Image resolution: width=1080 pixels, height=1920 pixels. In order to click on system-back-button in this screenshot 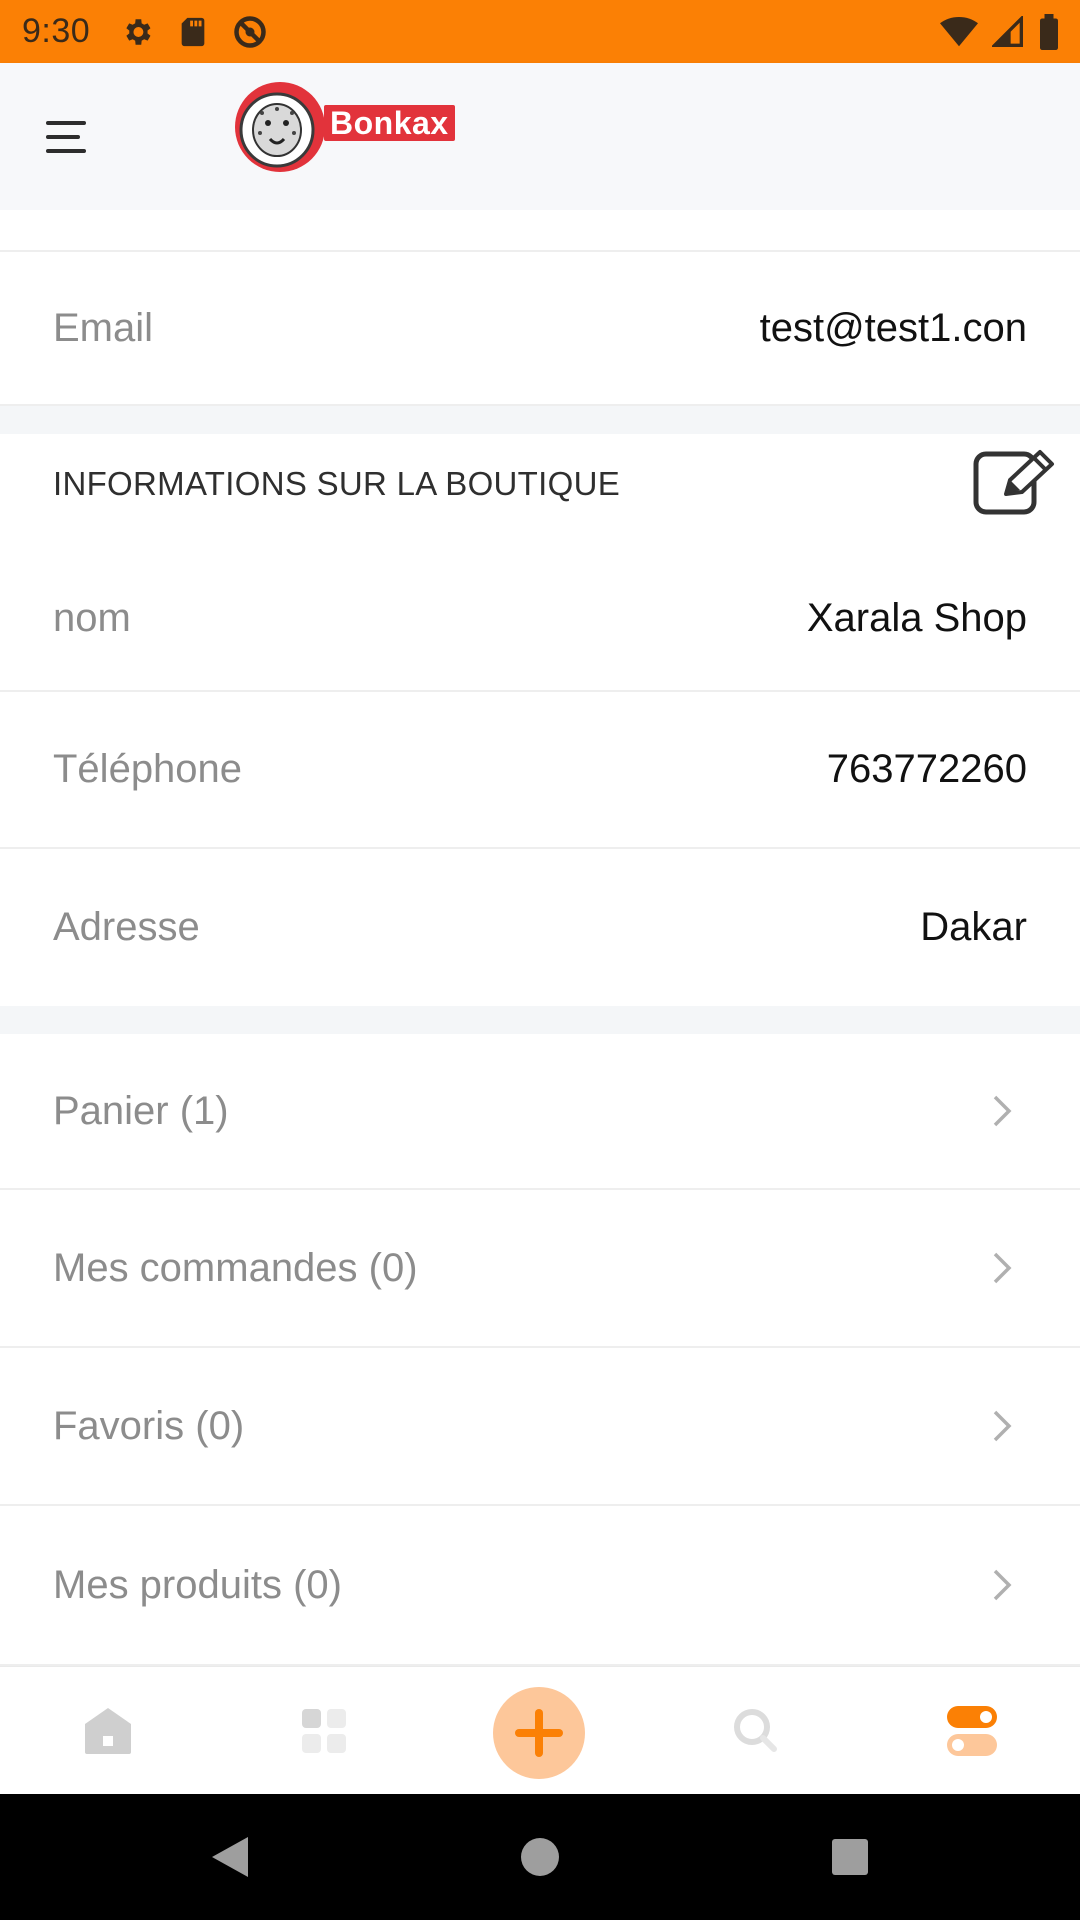, I will do `click(230, 1857)`.